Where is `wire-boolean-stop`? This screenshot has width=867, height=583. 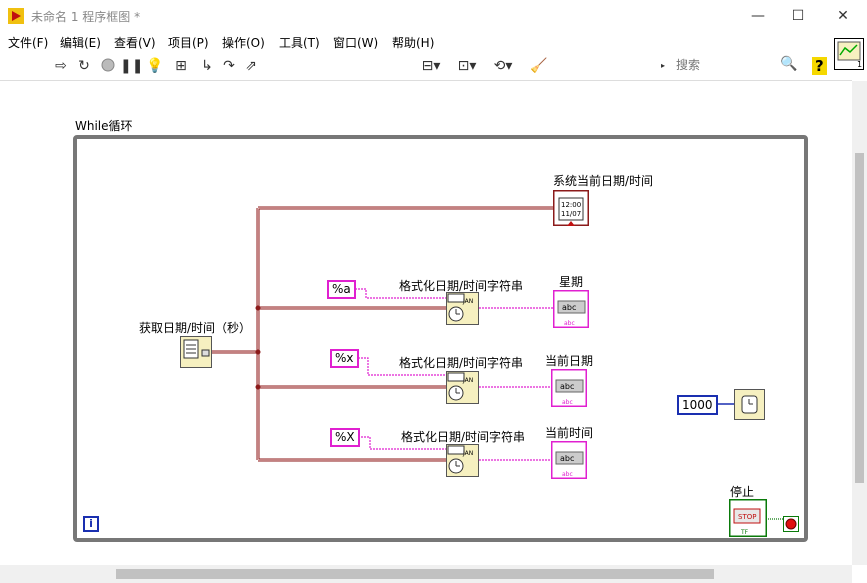
wire-boolean-stop is located at coordinates (775, 521).